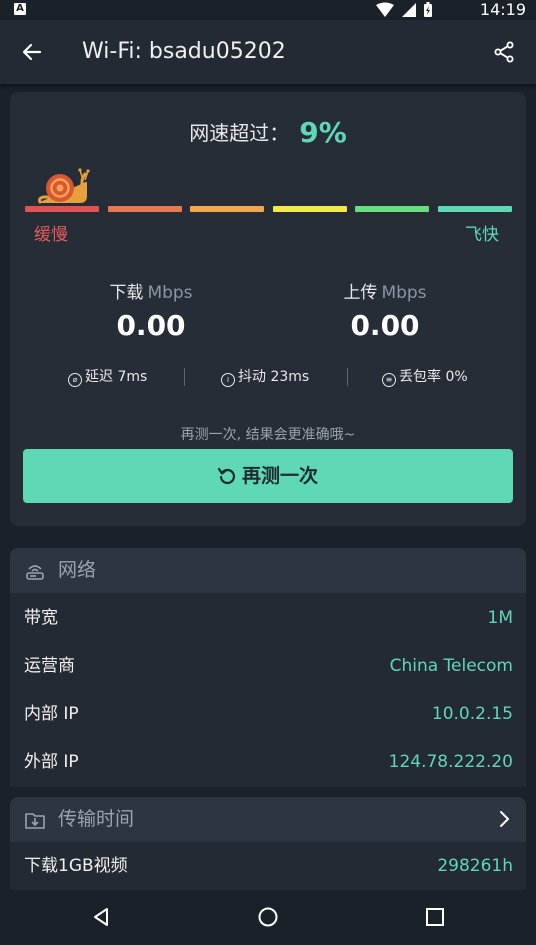 Image resolution: width=536 pixels, height=945 pixels. What do you see at coordinates (228, 380) in the screenshot?
I see `jitter-icon: ≀` at bounding box center [228, 380].